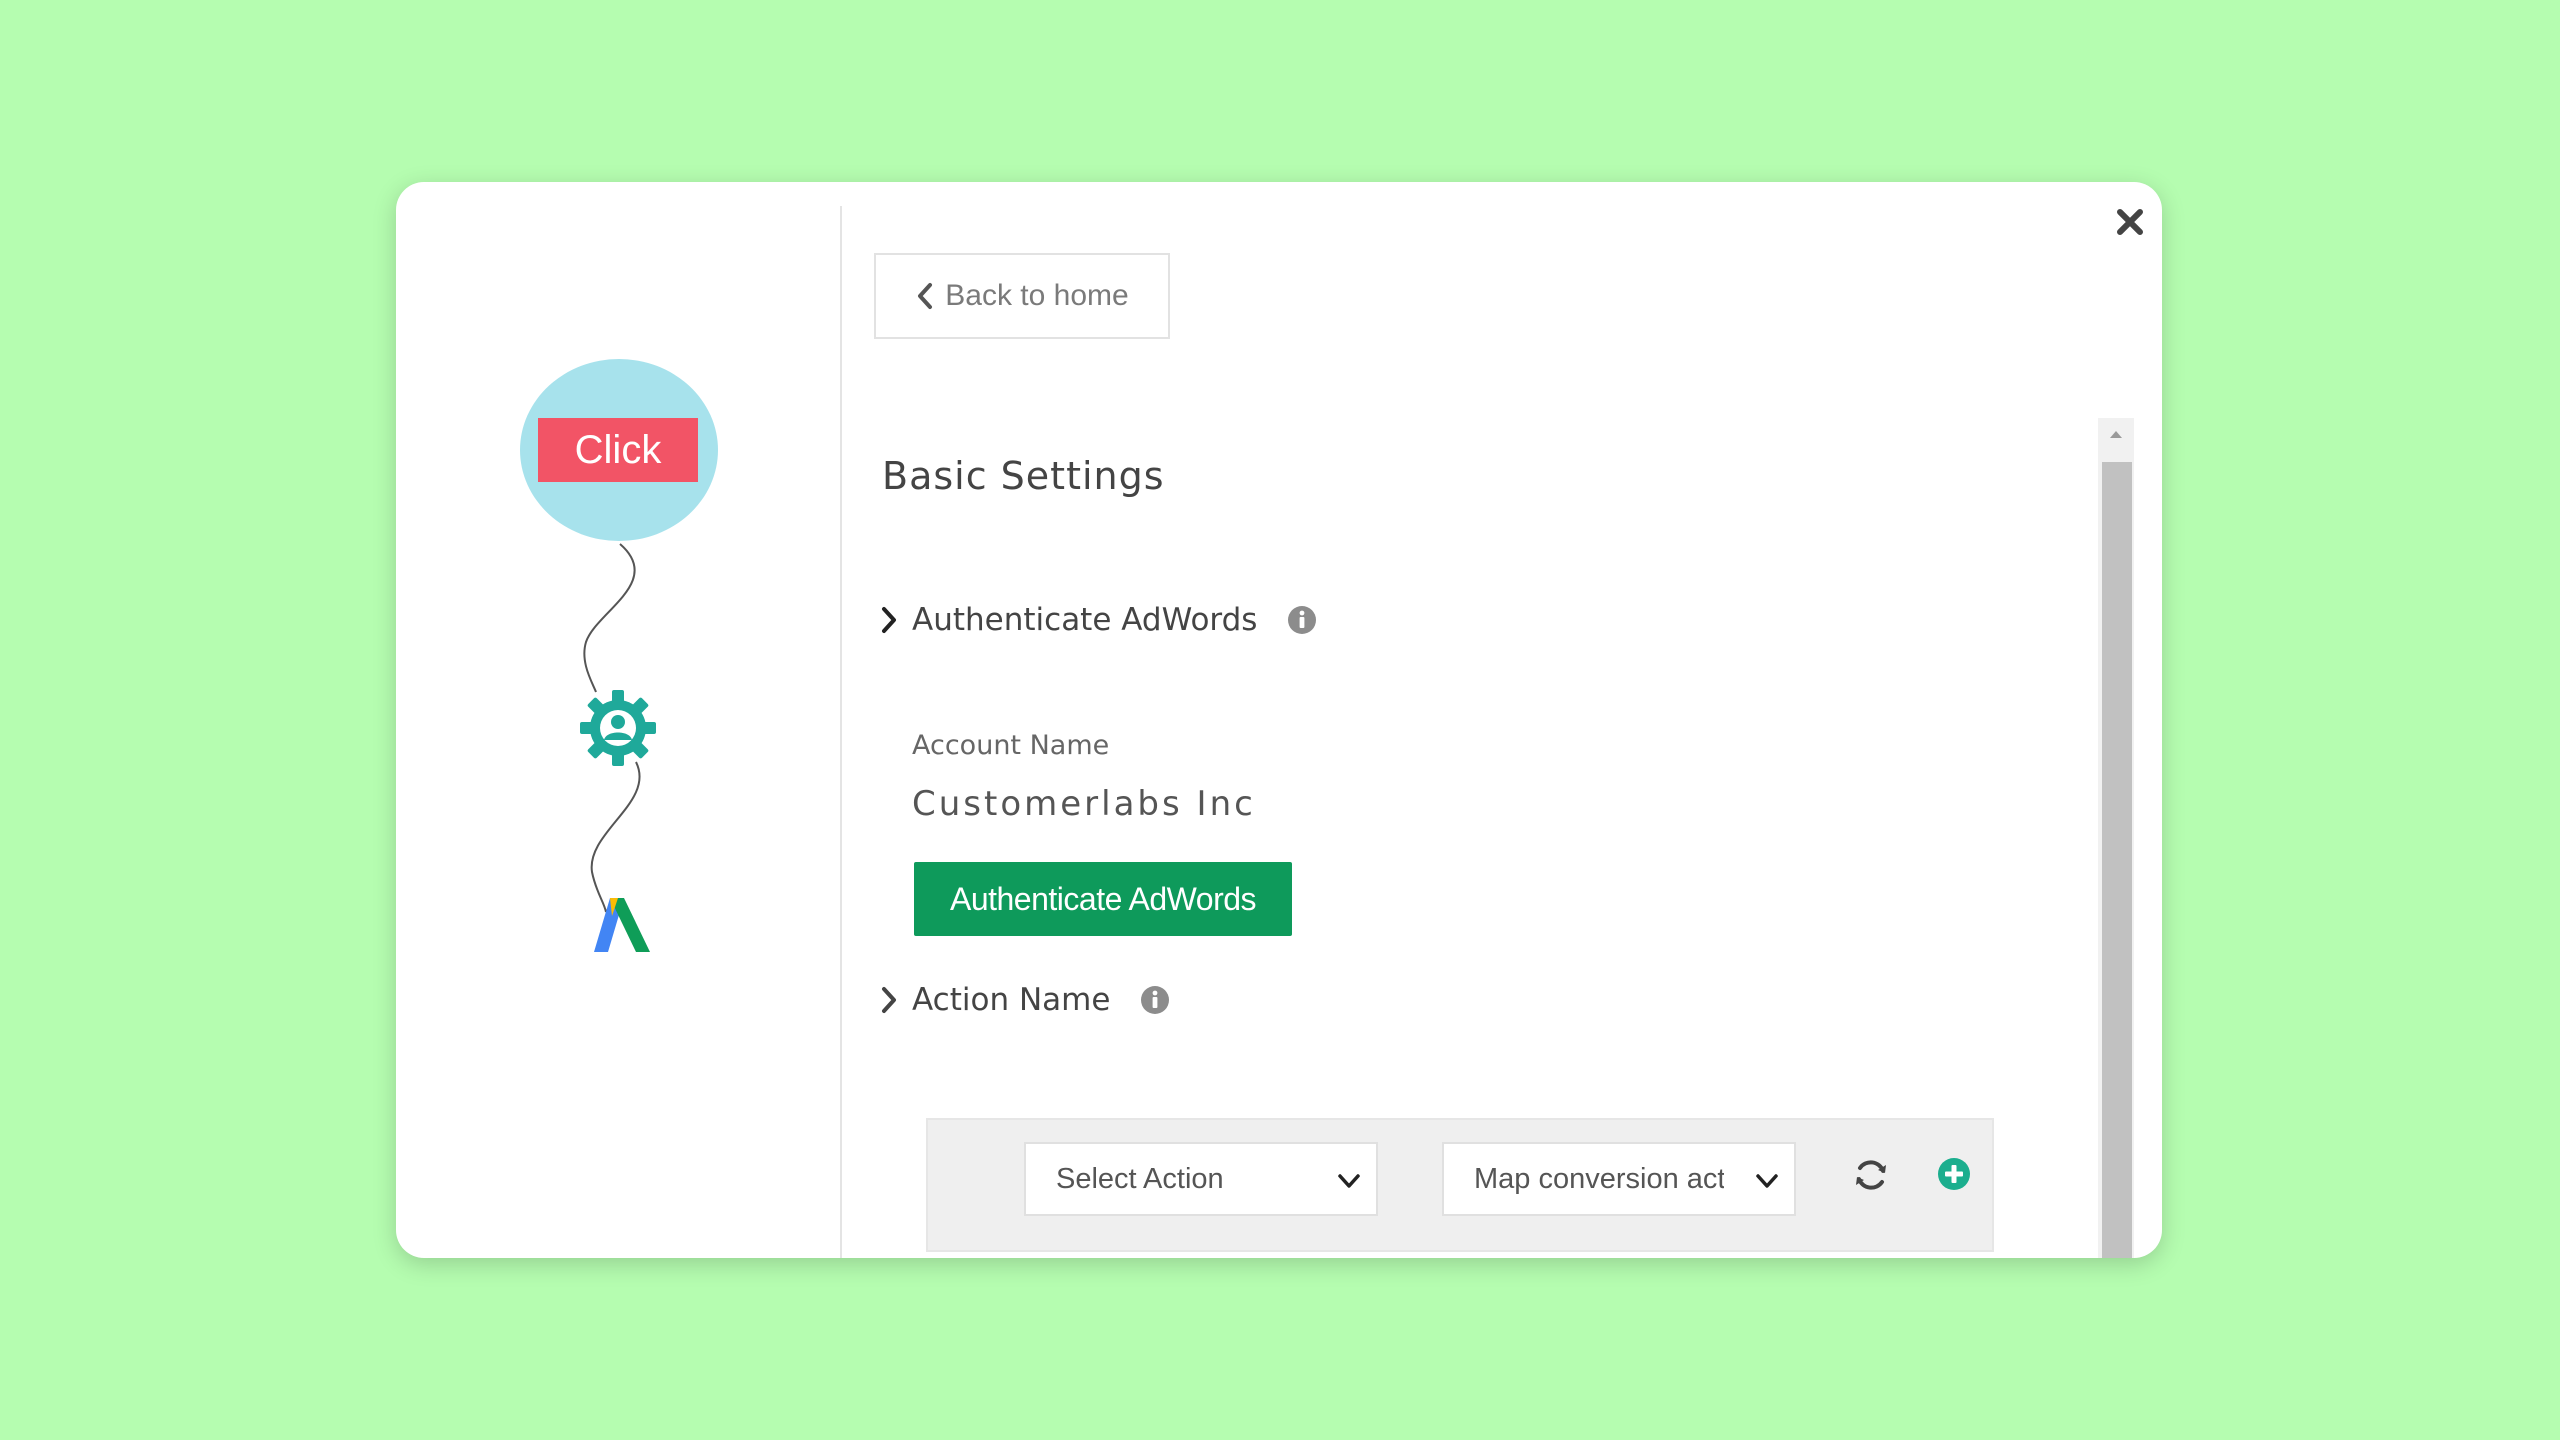 Image resolution: width=2560 pixels, height=1440 pixels. I want to click on map-conversion-action-value: Map conversion acti, so click(1599, 1178).